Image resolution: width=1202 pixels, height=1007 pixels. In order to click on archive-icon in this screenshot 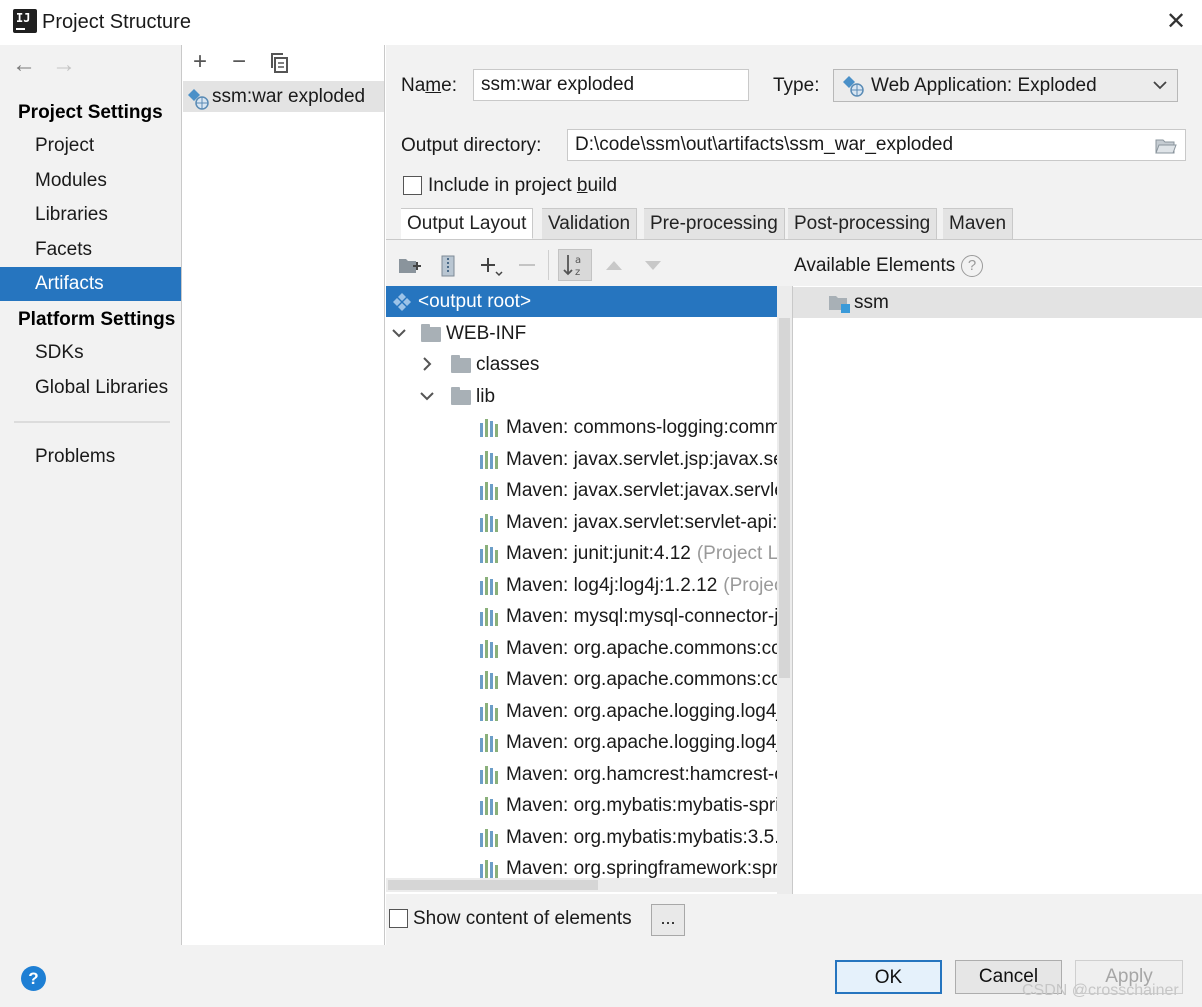, I will do `click(448, 266)`.